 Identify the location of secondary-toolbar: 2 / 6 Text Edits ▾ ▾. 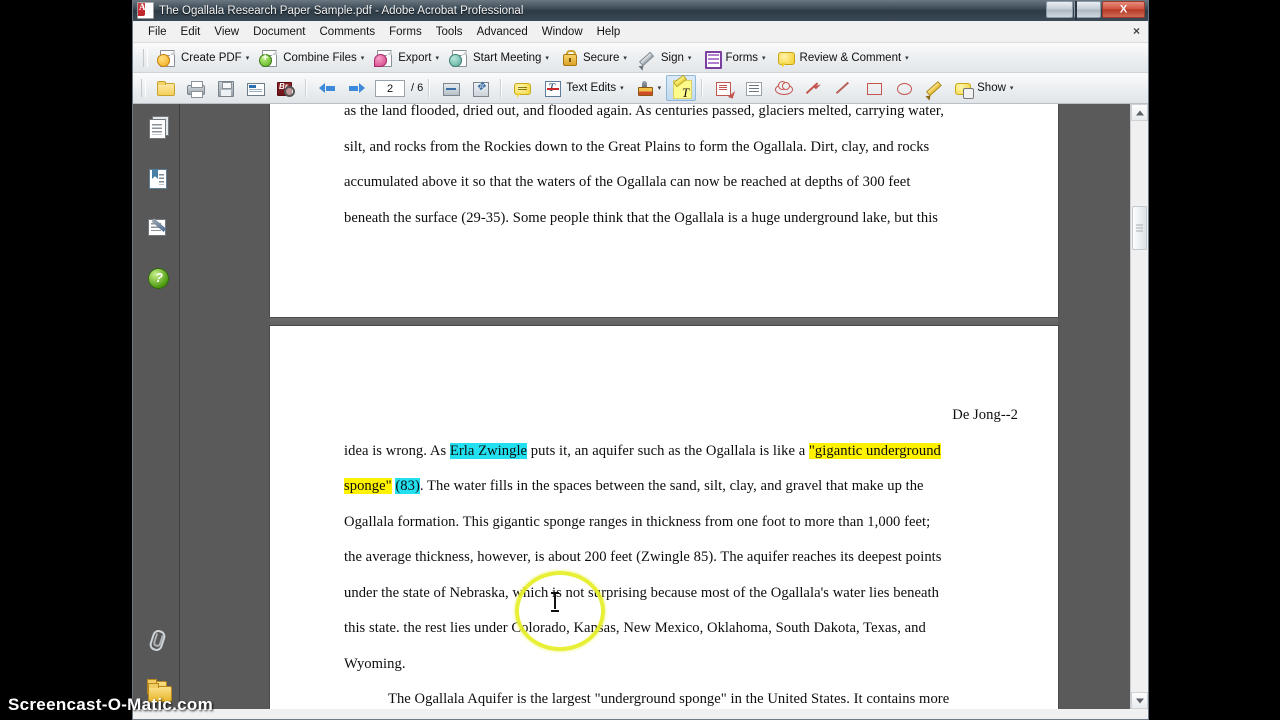
(640, 88).